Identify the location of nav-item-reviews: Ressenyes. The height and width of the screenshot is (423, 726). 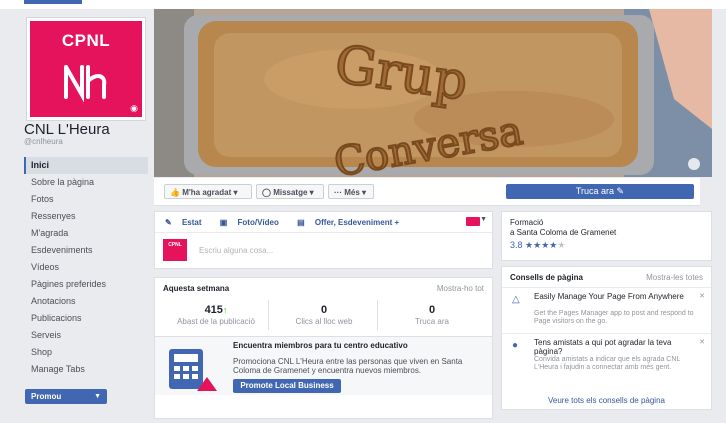
(86, 216).